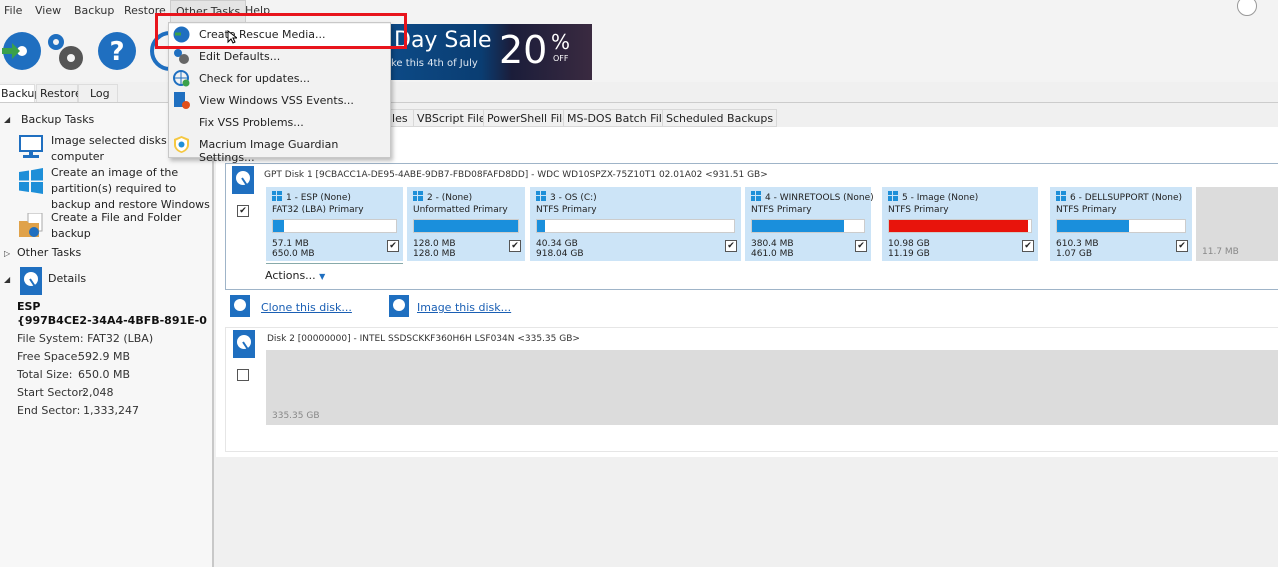 The image size is (1278, 567). Describe the element at coordinates (181, 78) in the screenshot. I see `globe-update-icon` at that location.